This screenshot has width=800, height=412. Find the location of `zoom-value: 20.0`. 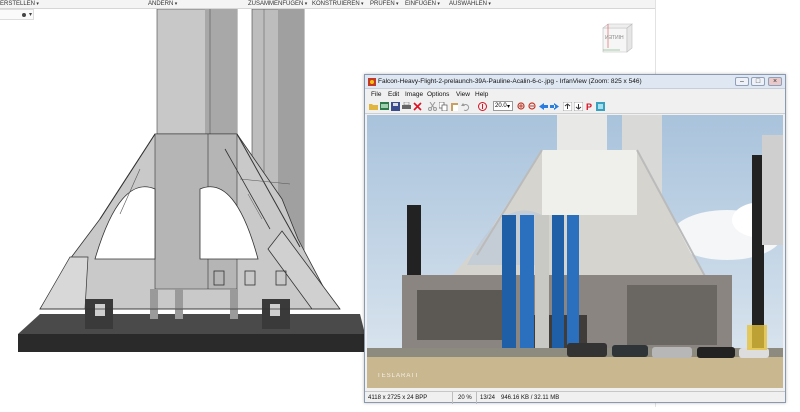

zoom-value: 20.0 is located at coordinates (501, 106).